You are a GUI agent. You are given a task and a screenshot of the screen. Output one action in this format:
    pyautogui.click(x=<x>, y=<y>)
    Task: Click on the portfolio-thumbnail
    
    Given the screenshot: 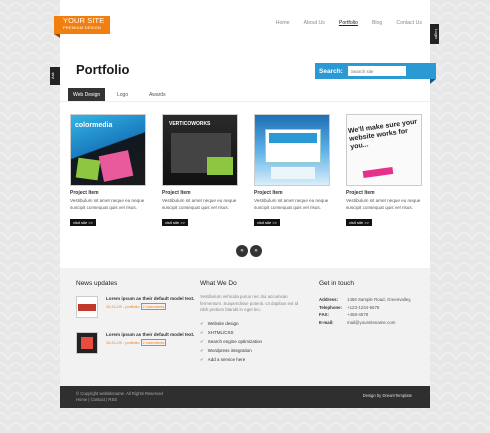 What is the action you would take?
    pyautogui.click(x=292, y=150)
    